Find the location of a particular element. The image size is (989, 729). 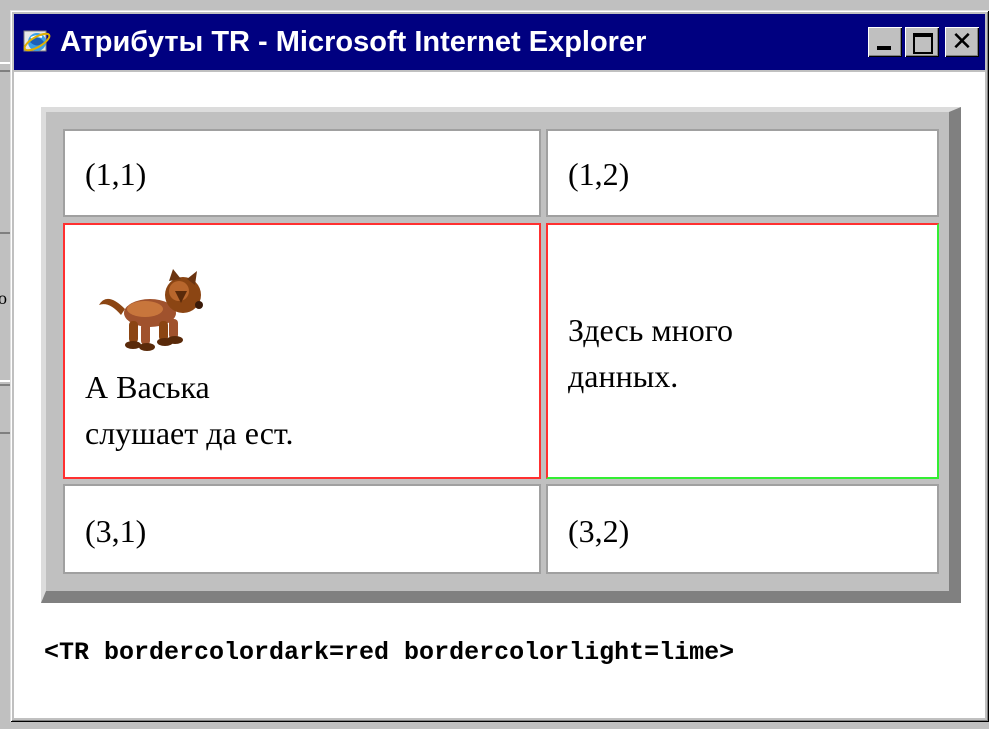

cell-text-line1: Здесь много is located at coordinates (651, 330).